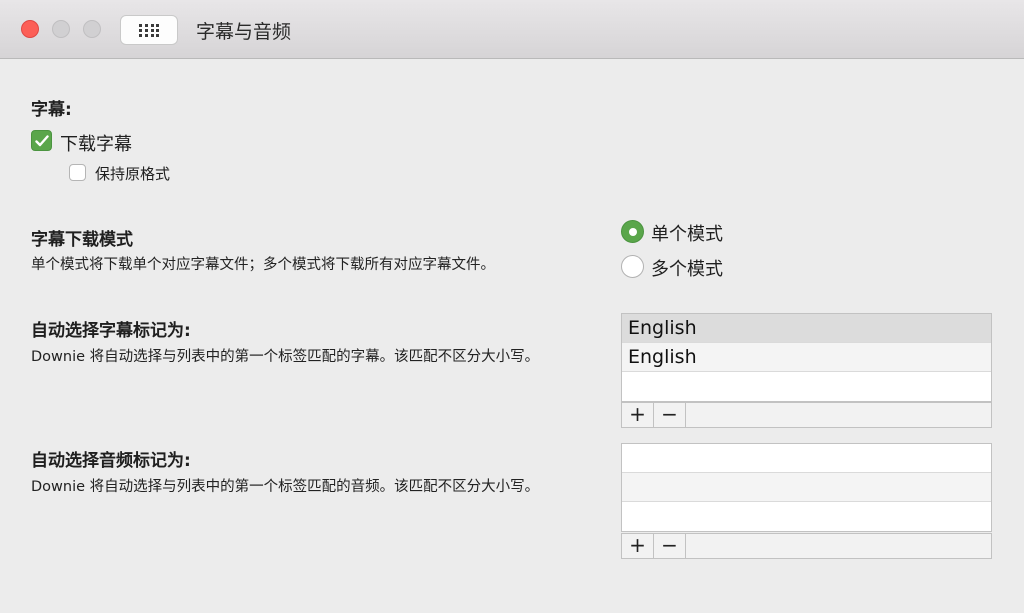 The image size is (1024, 613). I want to click on keep-original-format-label: 保持原格式, so click(132, 173).